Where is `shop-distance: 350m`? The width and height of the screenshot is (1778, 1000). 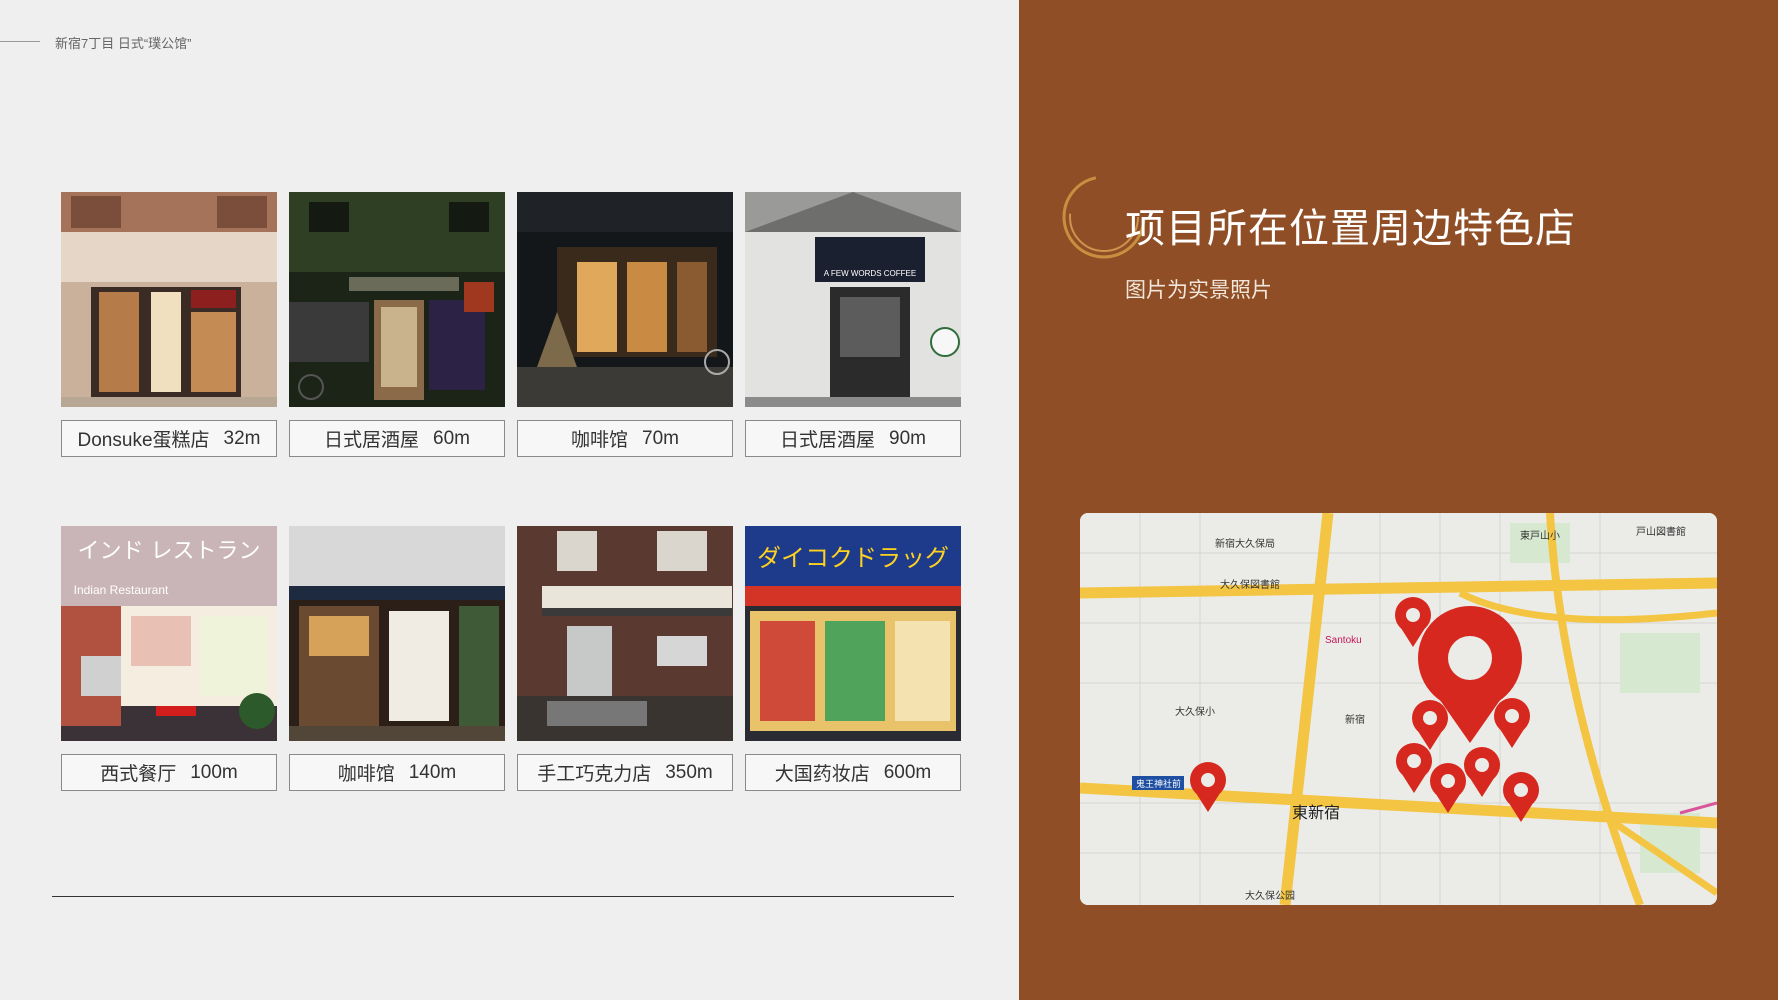 shop-distance: 350m is located at coordinates (689, 772).